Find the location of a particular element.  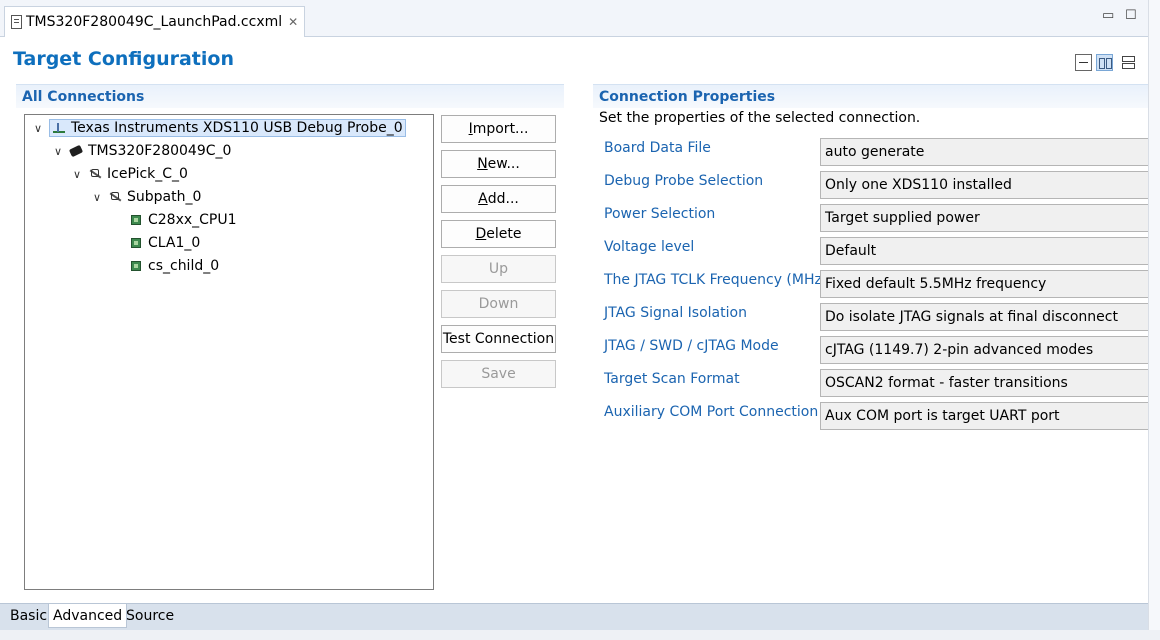

tree-node-label: TMS320F280049C_0 is located at coordinates (160, 151).